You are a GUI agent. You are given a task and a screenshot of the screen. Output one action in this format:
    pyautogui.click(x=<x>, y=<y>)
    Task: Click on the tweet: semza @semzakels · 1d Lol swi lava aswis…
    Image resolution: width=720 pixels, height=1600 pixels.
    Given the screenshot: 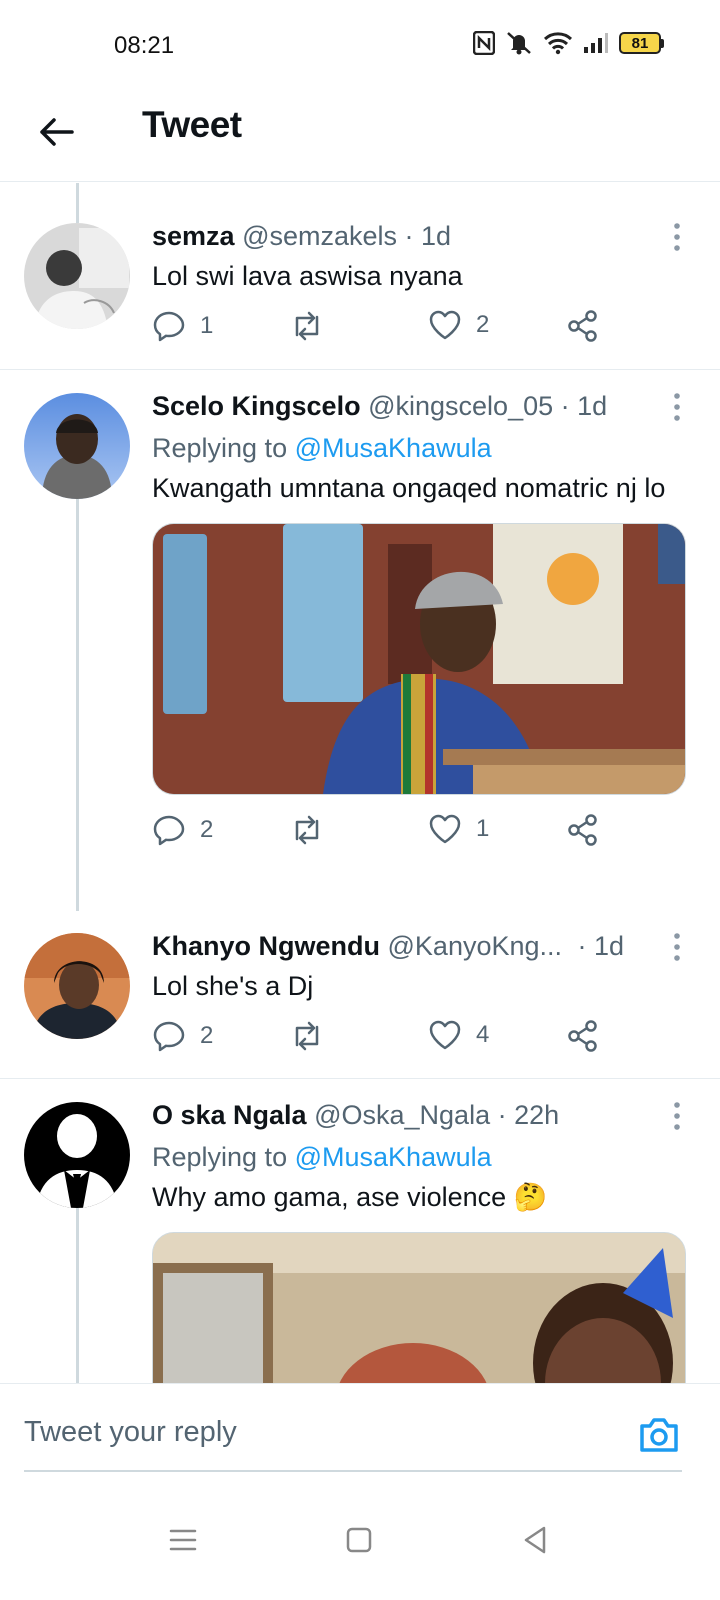 What is the action you would take?
    pyautogui.click(x=360, y=276)
    